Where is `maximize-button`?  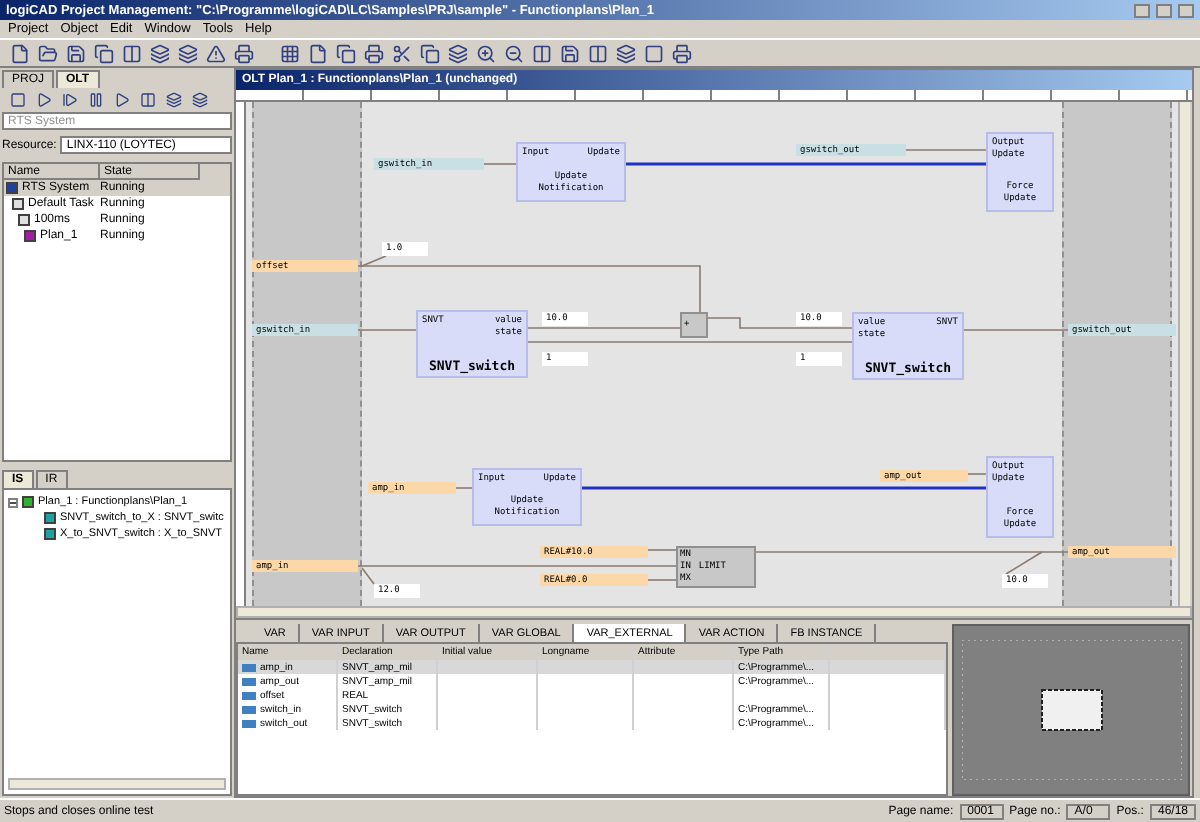 maximize-button is located at coordinates (1164, 10).